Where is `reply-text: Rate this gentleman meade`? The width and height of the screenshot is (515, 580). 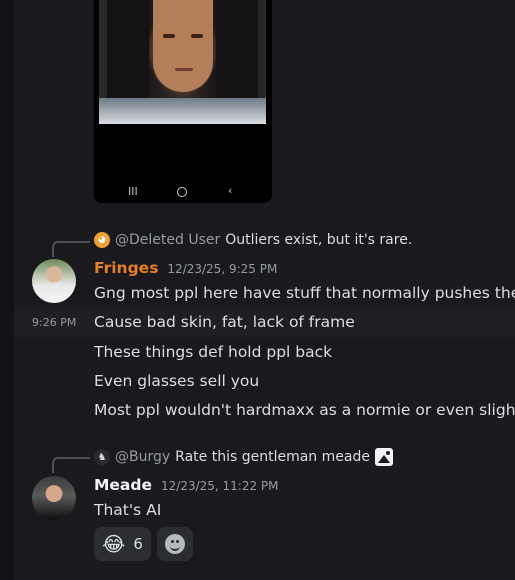
reply-text: Rate this gentleman meade is located at coordinates (272, 457).